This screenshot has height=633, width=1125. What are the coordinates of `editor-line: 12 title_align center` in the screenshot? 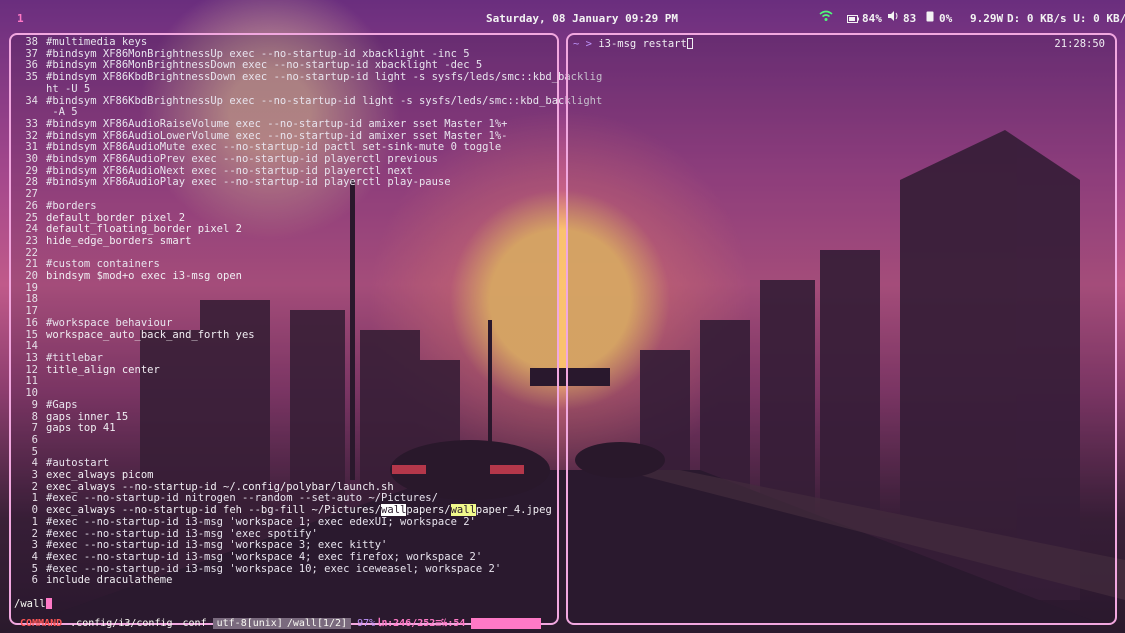 It's located at (290, 370).